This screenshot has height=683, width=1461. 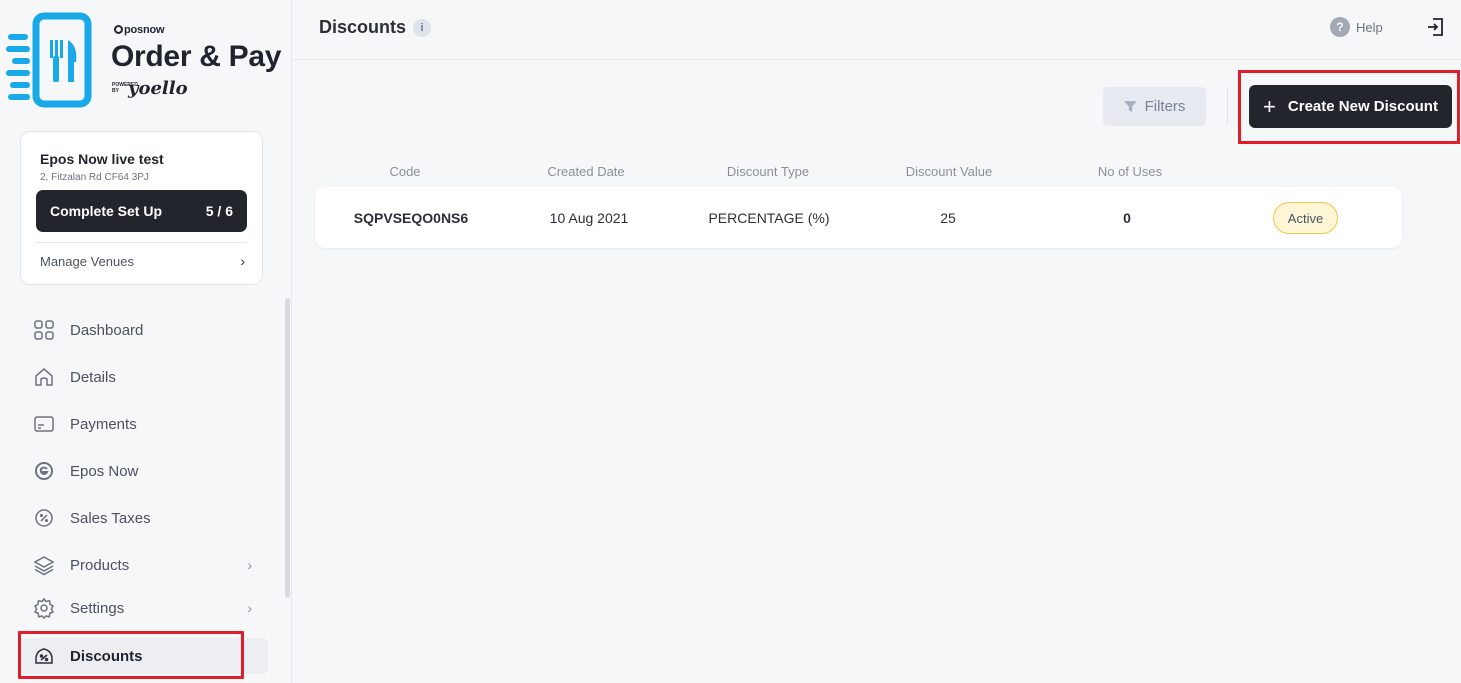 I want to click on gear-icon, so click(x=44, y=608).